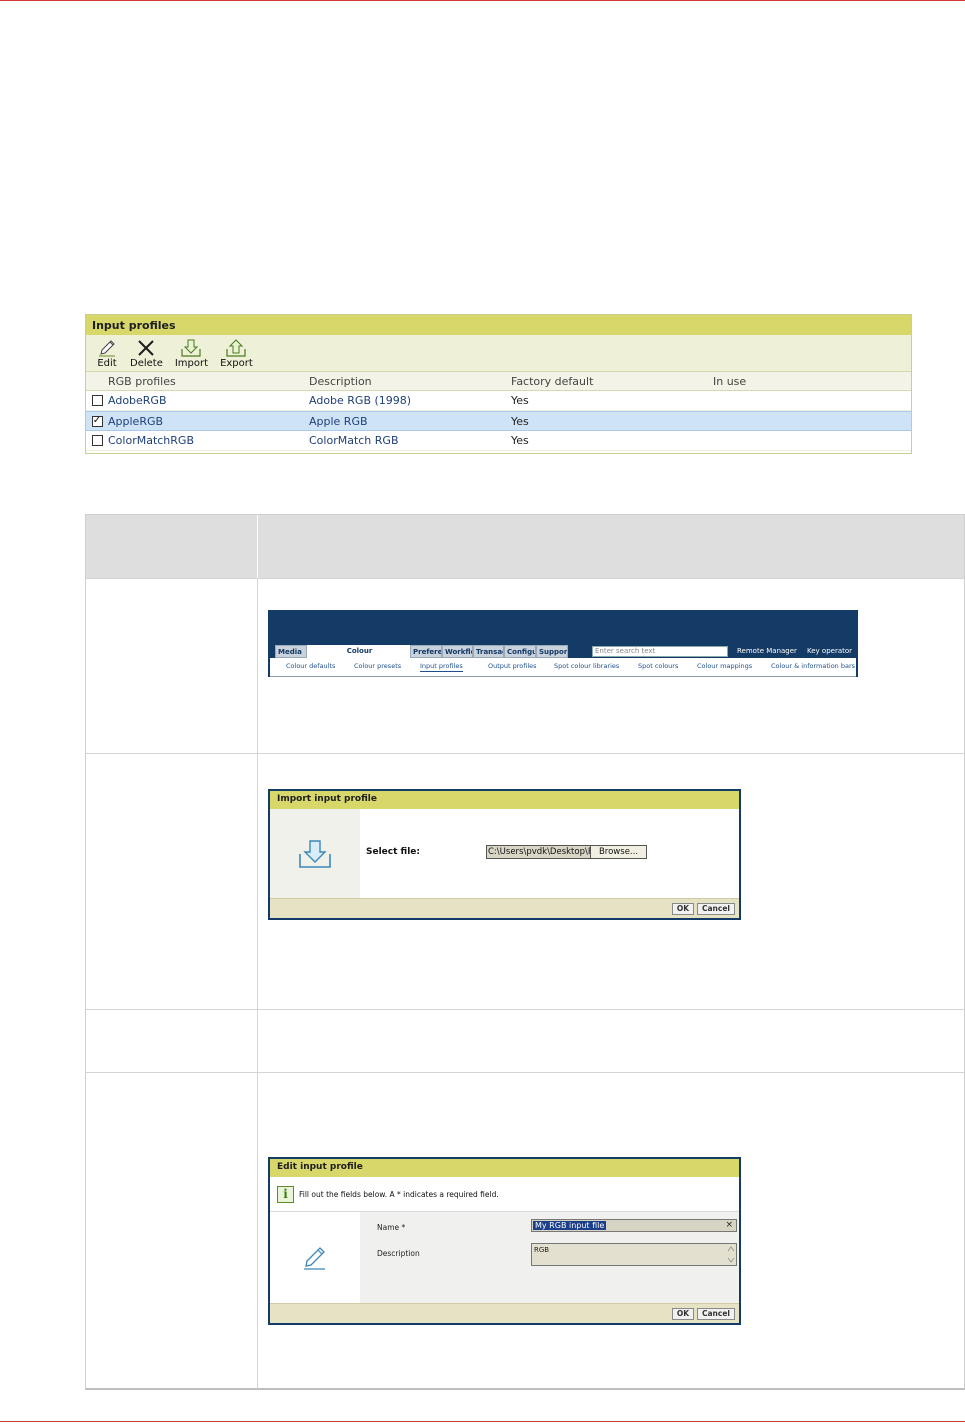  I want to click on tab-workflow: Workflo, so click(457, 651).